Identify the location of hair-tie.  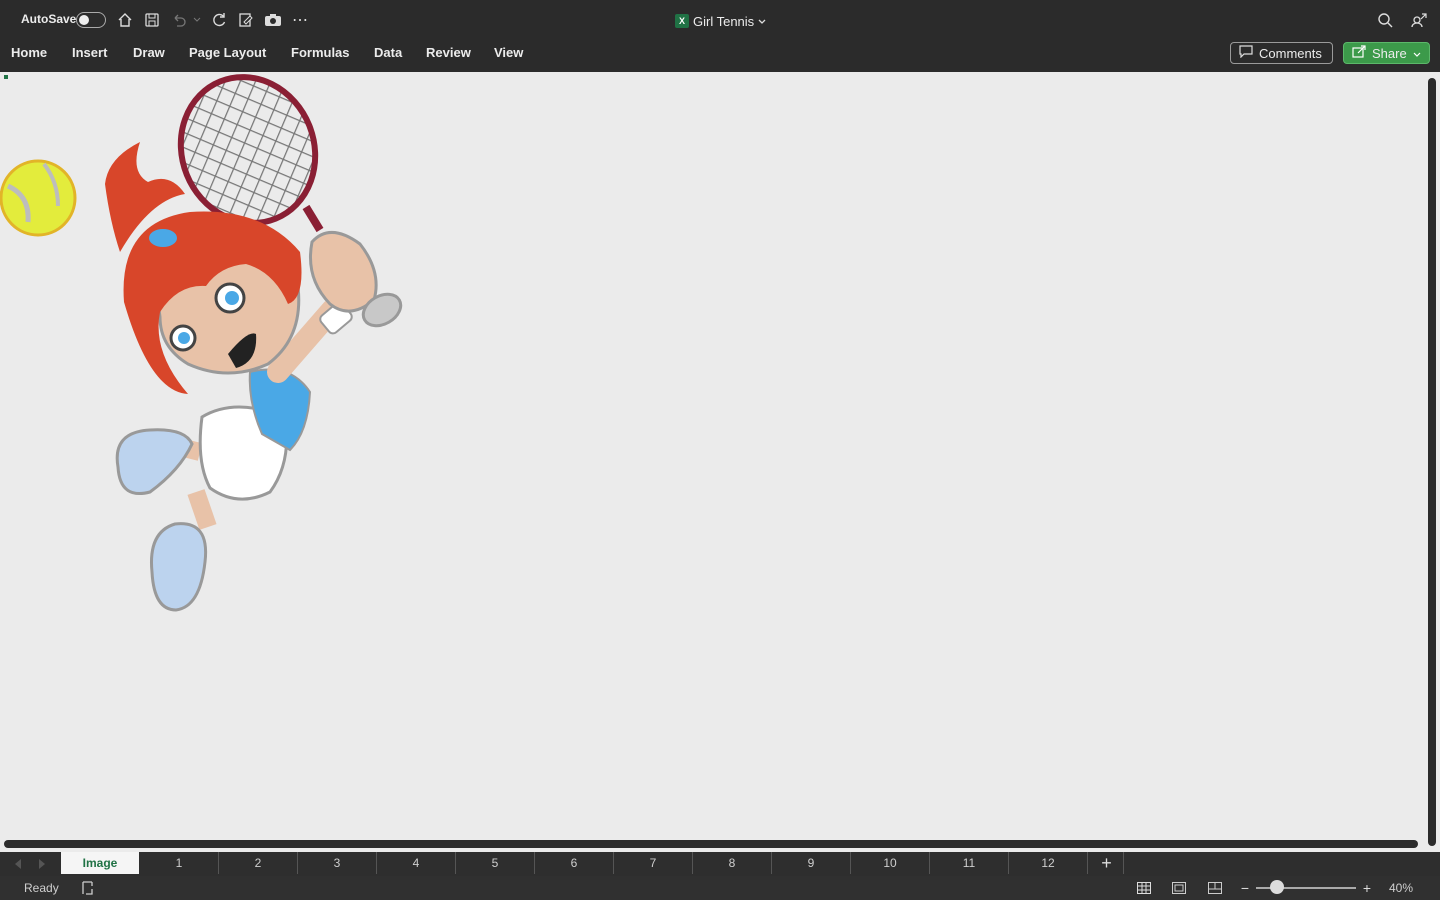
(163, 238).